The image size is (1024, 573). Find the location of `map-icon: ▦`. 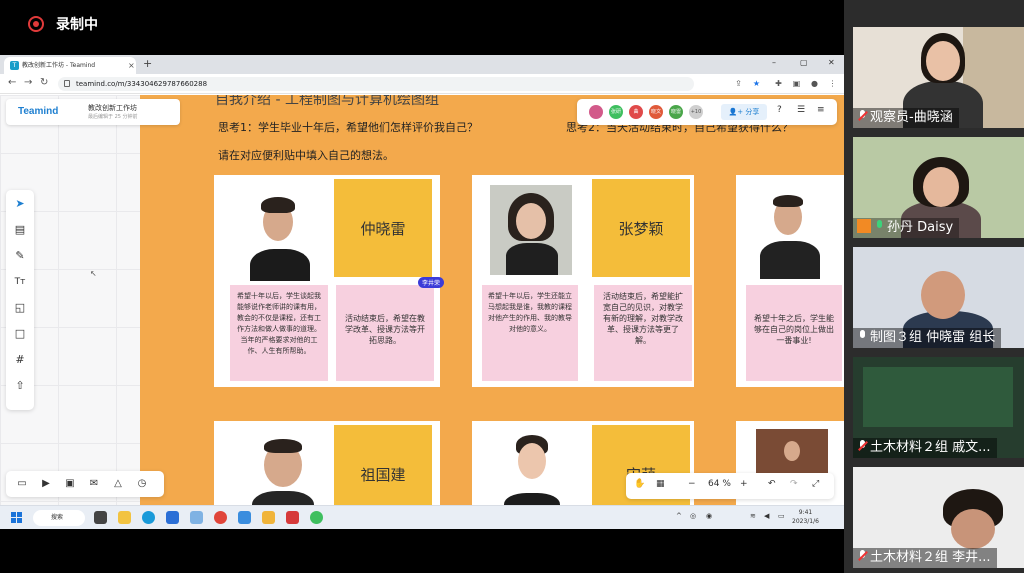

map-icon: ▦ is located at coordinates (660, 484).